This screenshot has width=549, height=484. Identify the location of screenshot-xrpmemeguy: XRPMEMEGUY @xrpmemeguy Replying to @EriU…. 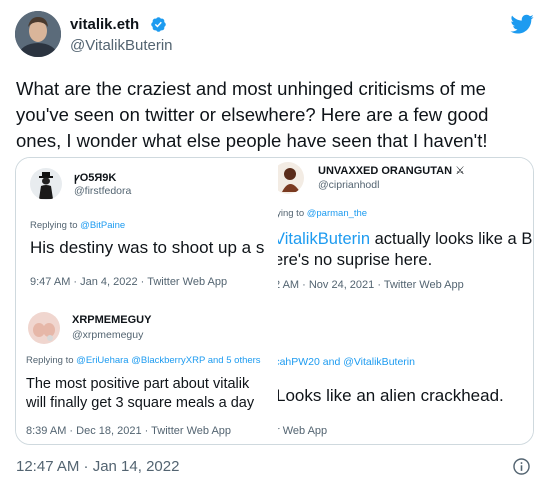
(146, 373).